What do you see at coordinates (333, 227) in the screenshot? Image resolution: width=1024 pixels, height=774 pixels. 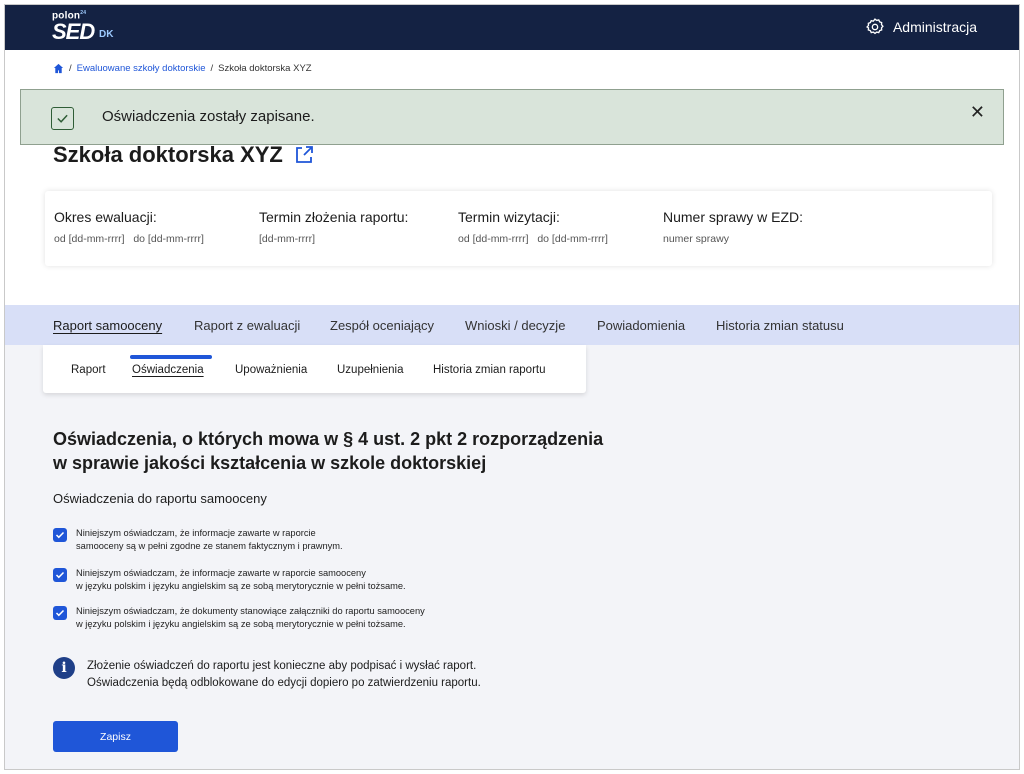 I see `report-deadline: Termin złożenia raportu: [dd-mm-rrrr]` at bounding box center [333, 227].